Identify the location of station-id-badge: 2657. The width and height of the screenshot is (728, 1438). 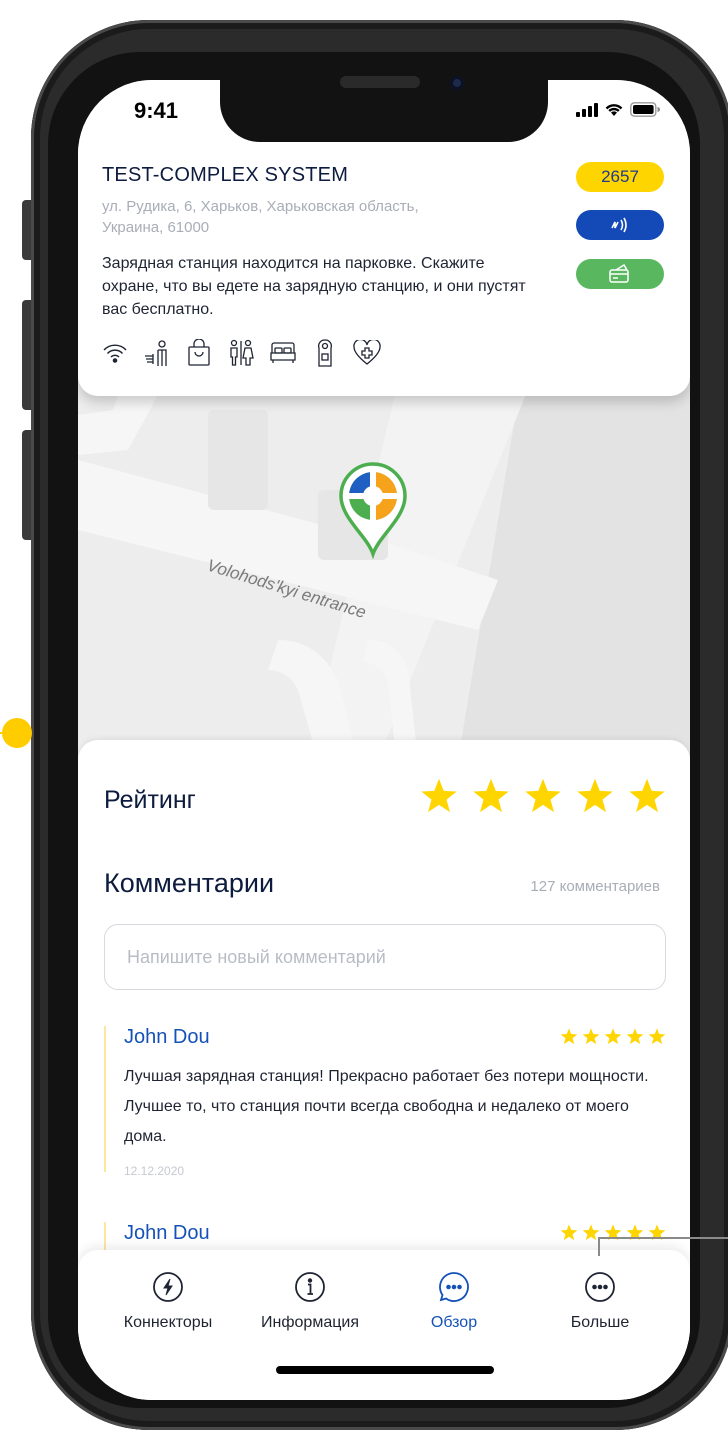
(620, 177).